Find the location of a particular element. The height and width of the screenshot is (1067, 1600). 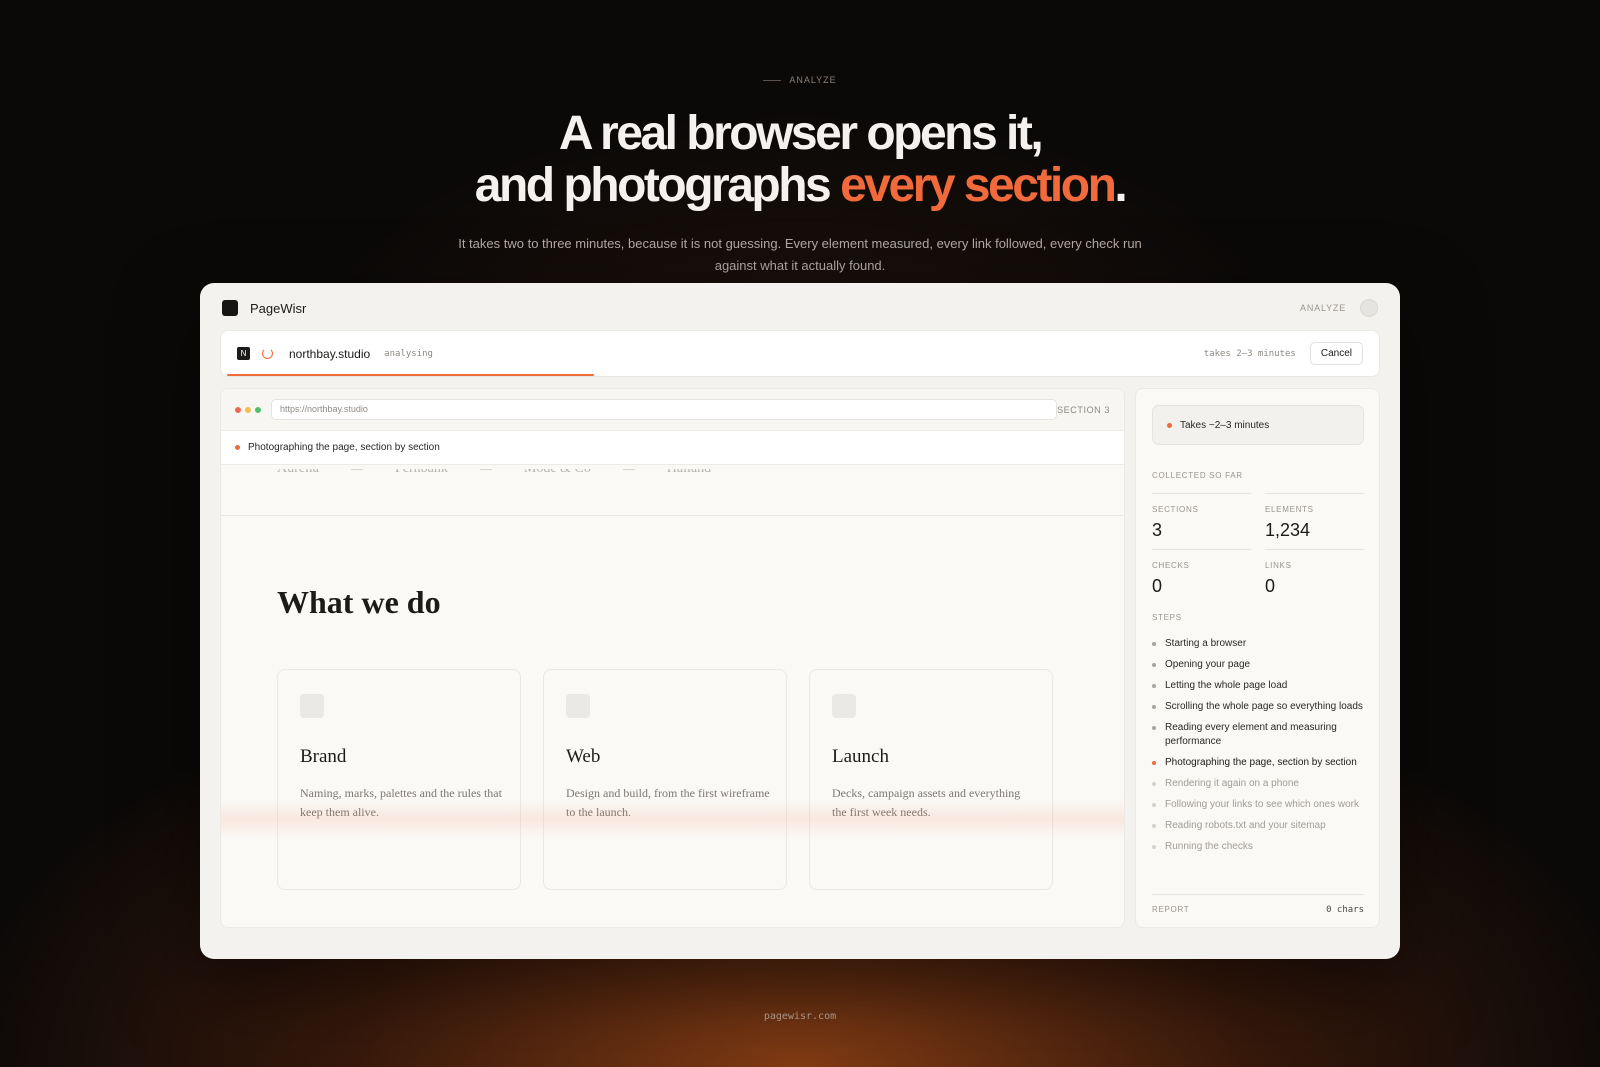

minimize-dot-icon is located at coordinates (248, 409).